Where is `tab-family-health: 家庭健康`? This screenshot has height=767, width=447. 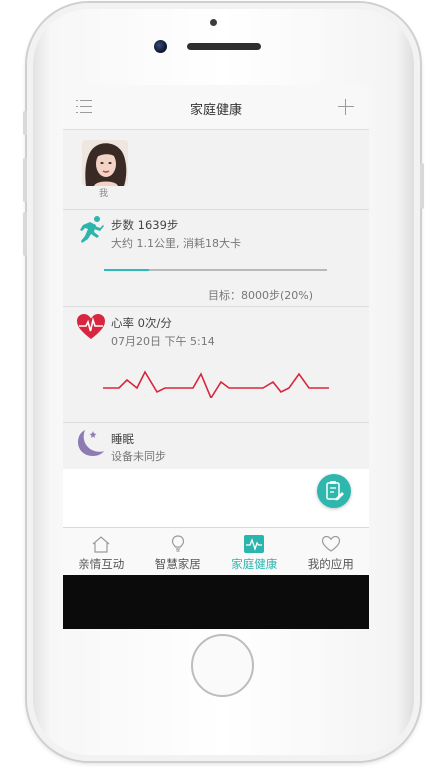 tab-family-health: 家庭健康 is located at coordinates (254, 551).